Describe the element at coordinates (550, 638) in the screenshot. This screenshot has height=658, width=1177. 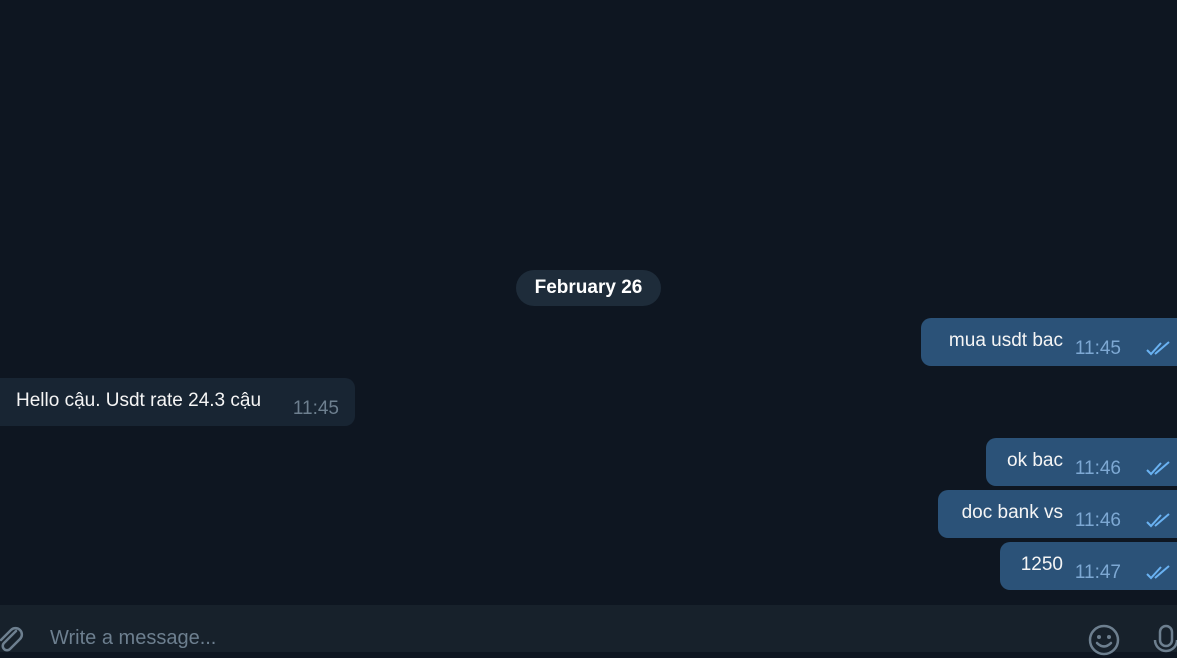
I see `message-input` at that location.